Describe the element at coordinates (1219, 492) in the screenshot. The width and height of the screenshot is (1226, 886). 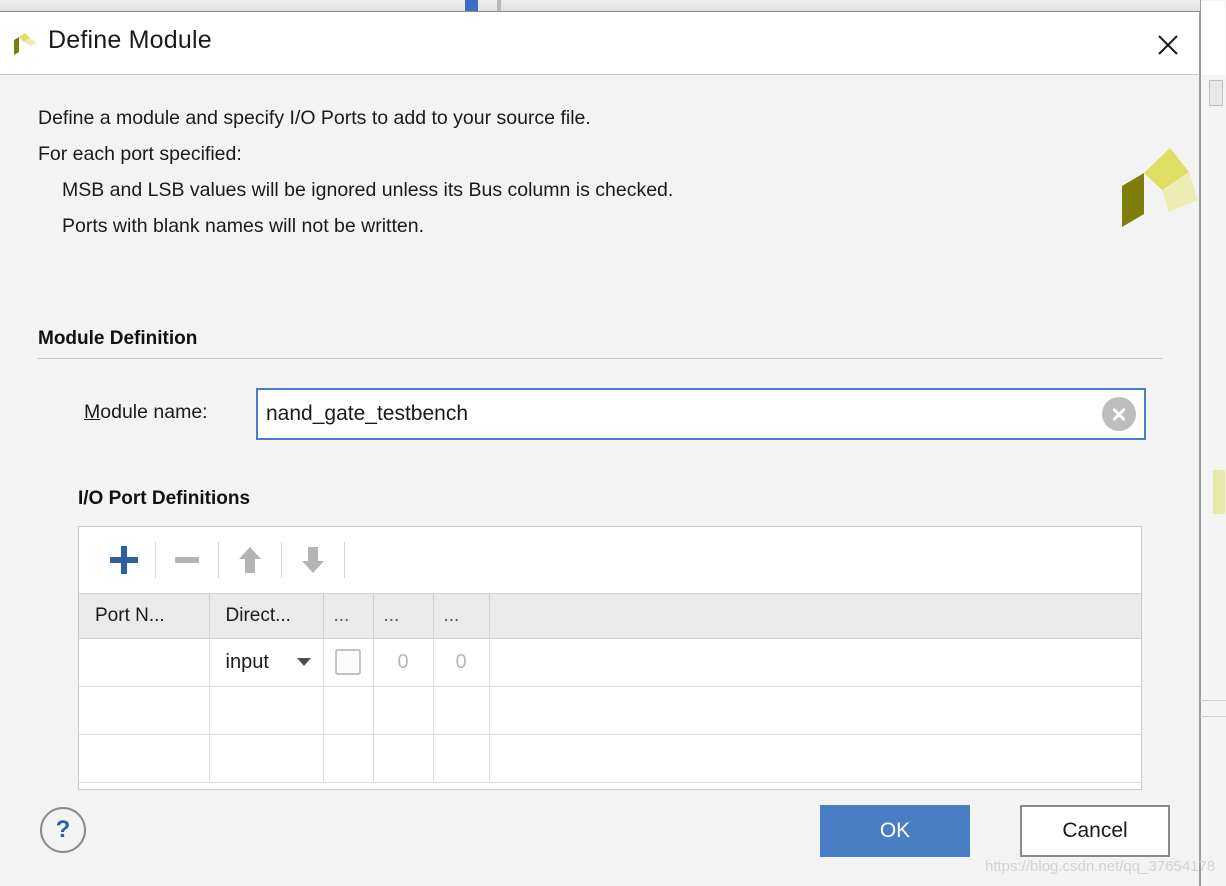
I see `underlying-panel-highlight` at that location.